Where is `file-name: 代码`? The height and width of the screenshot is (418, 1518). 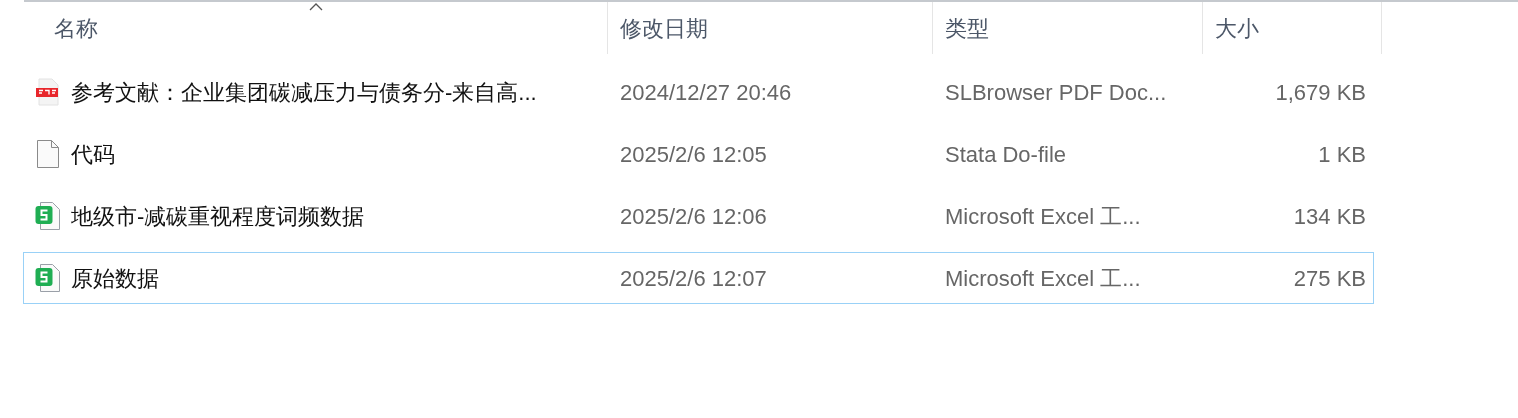
file-name: 代码 is located at coordinates (93, 154).